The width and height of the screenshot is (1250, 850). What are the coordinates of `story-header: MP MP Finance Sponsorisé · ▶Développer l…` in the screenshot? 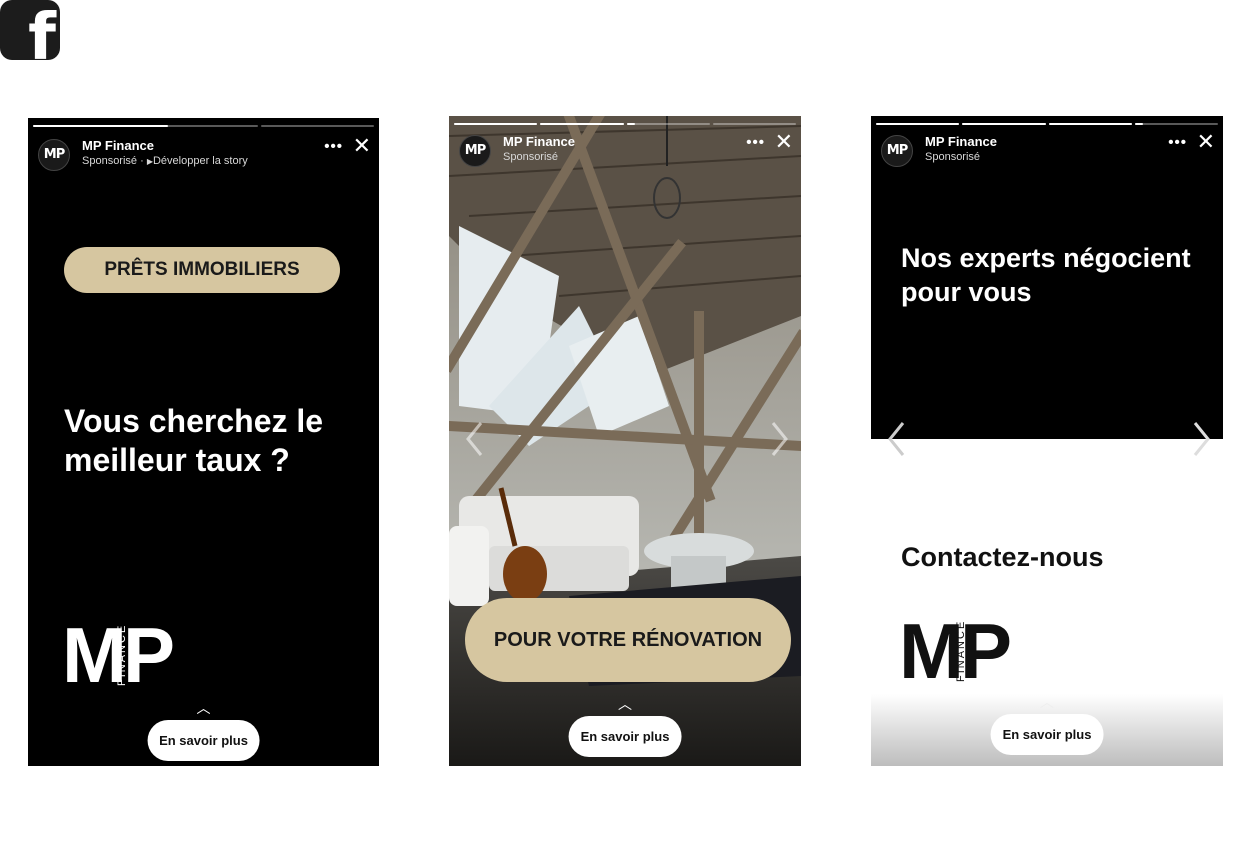 It's located at (204, 154).